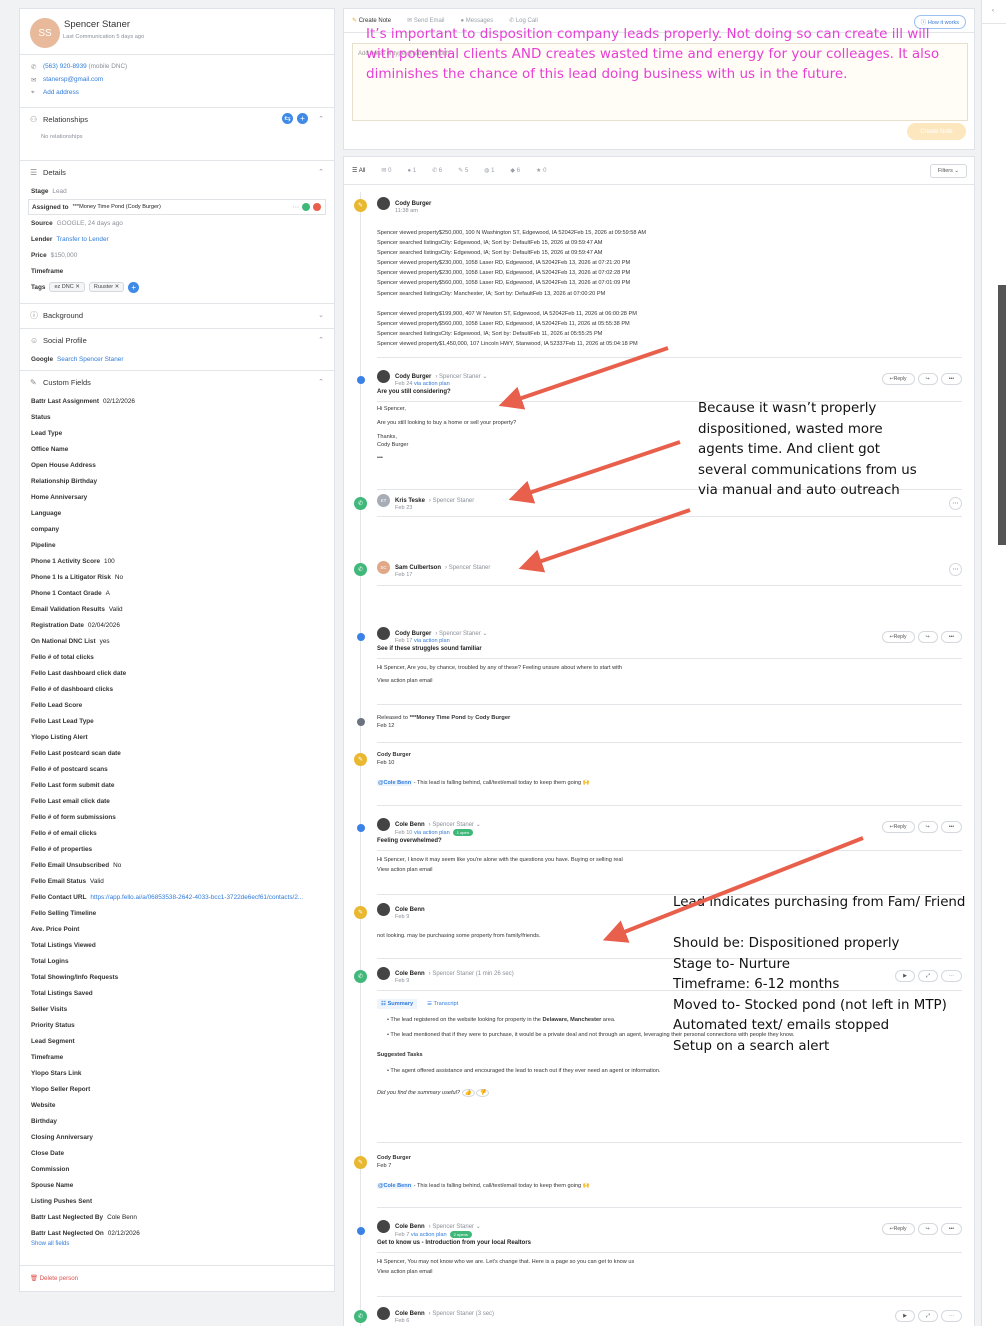 The image size is (1006, 1326). I want to click on tab-stars: ★ 0, so click(541, 170).